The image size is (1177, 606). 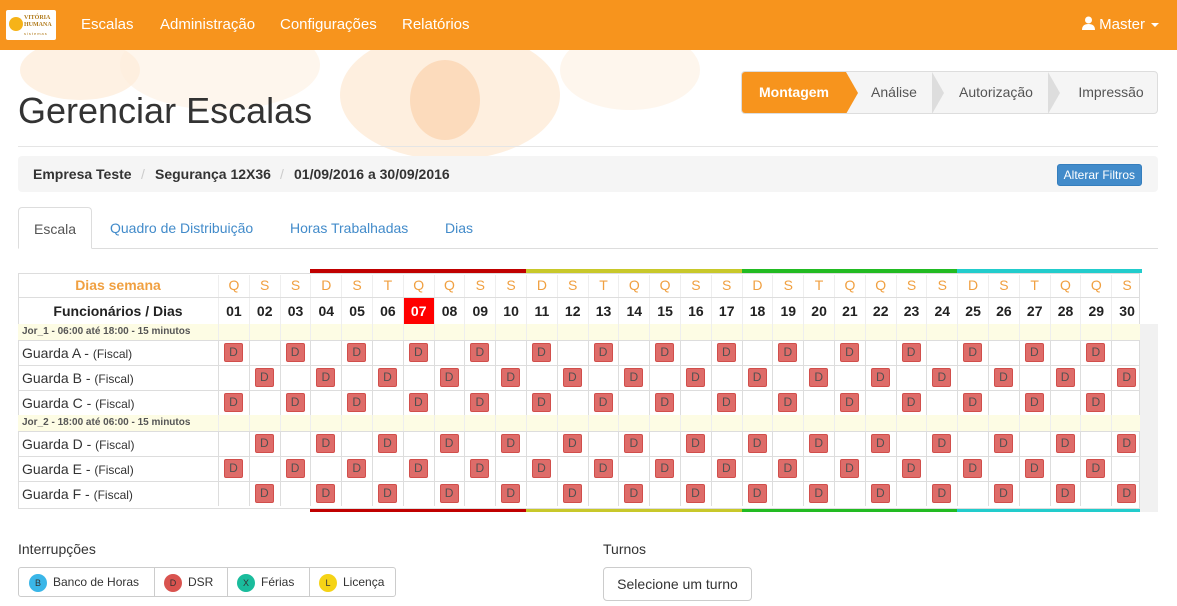 What do you see at coordinates (325, 311) in the screenshot?
I see `day-number: 04` at bounding box center [325, 311].